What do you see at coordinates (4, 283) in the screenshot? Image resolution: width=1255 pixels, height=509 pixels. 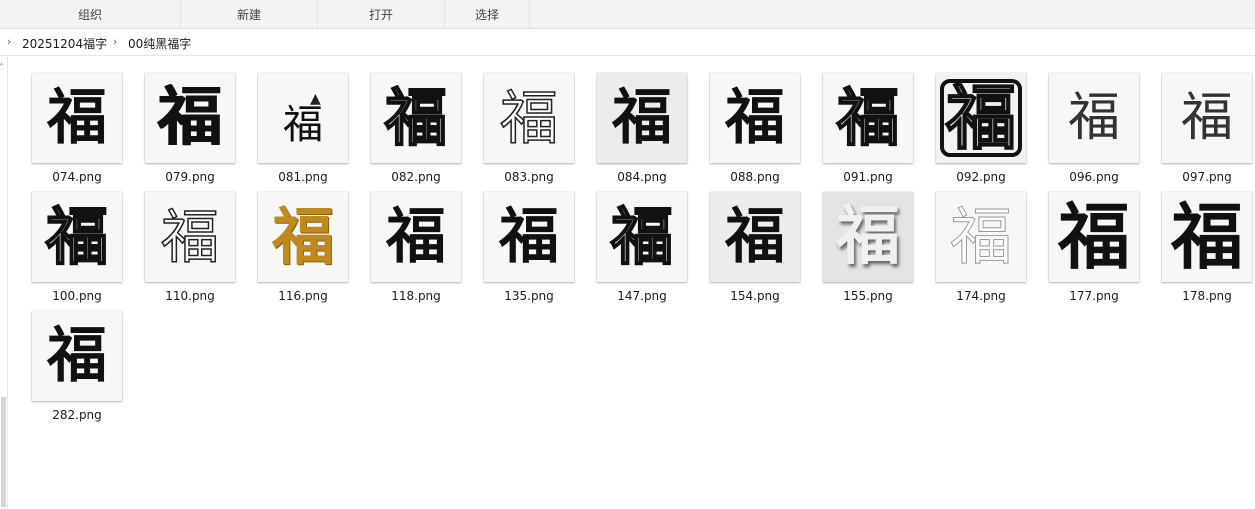 I see `navigation-pane-edge: ˄` at bounding box center [4, 283].